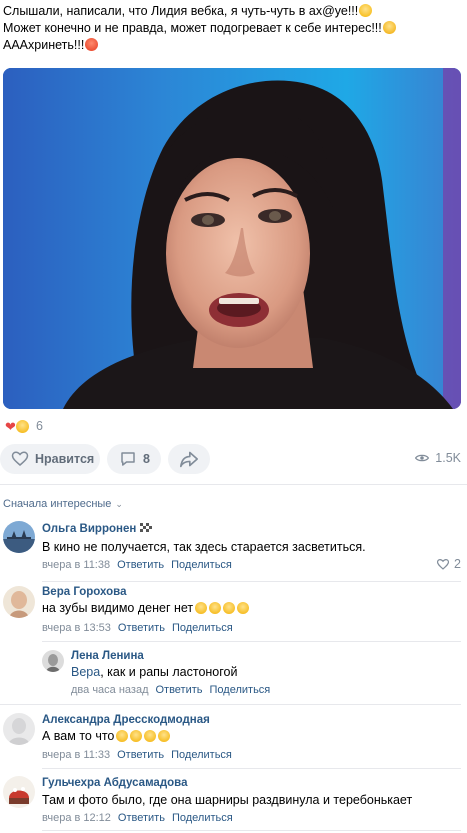 This screenshot has height=833, width=467. I want to click on comment-author: Гульчехра Абдусамадова, so click(114, 783).